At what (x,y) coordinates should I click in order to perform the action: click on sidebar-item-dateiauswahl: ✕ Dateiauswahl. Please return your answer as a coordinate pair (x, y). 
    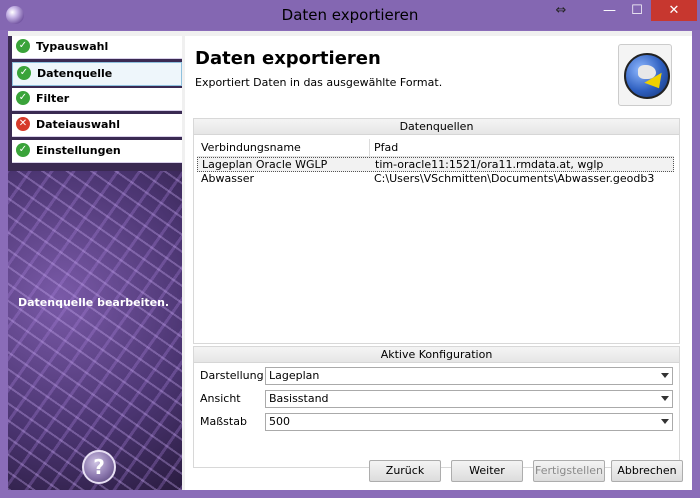
    Looking at the image, I should click on (97, 125).